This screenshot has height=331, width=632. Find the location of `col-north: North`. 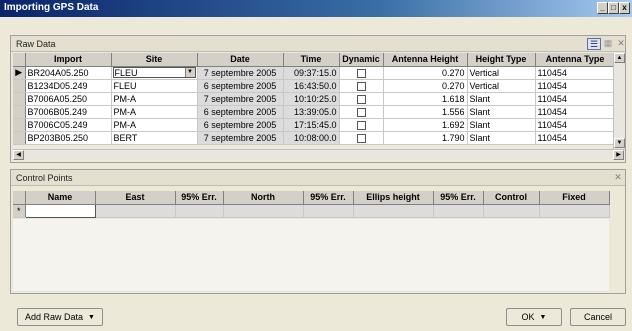

col-north: North is located at coordinates (263, 198).